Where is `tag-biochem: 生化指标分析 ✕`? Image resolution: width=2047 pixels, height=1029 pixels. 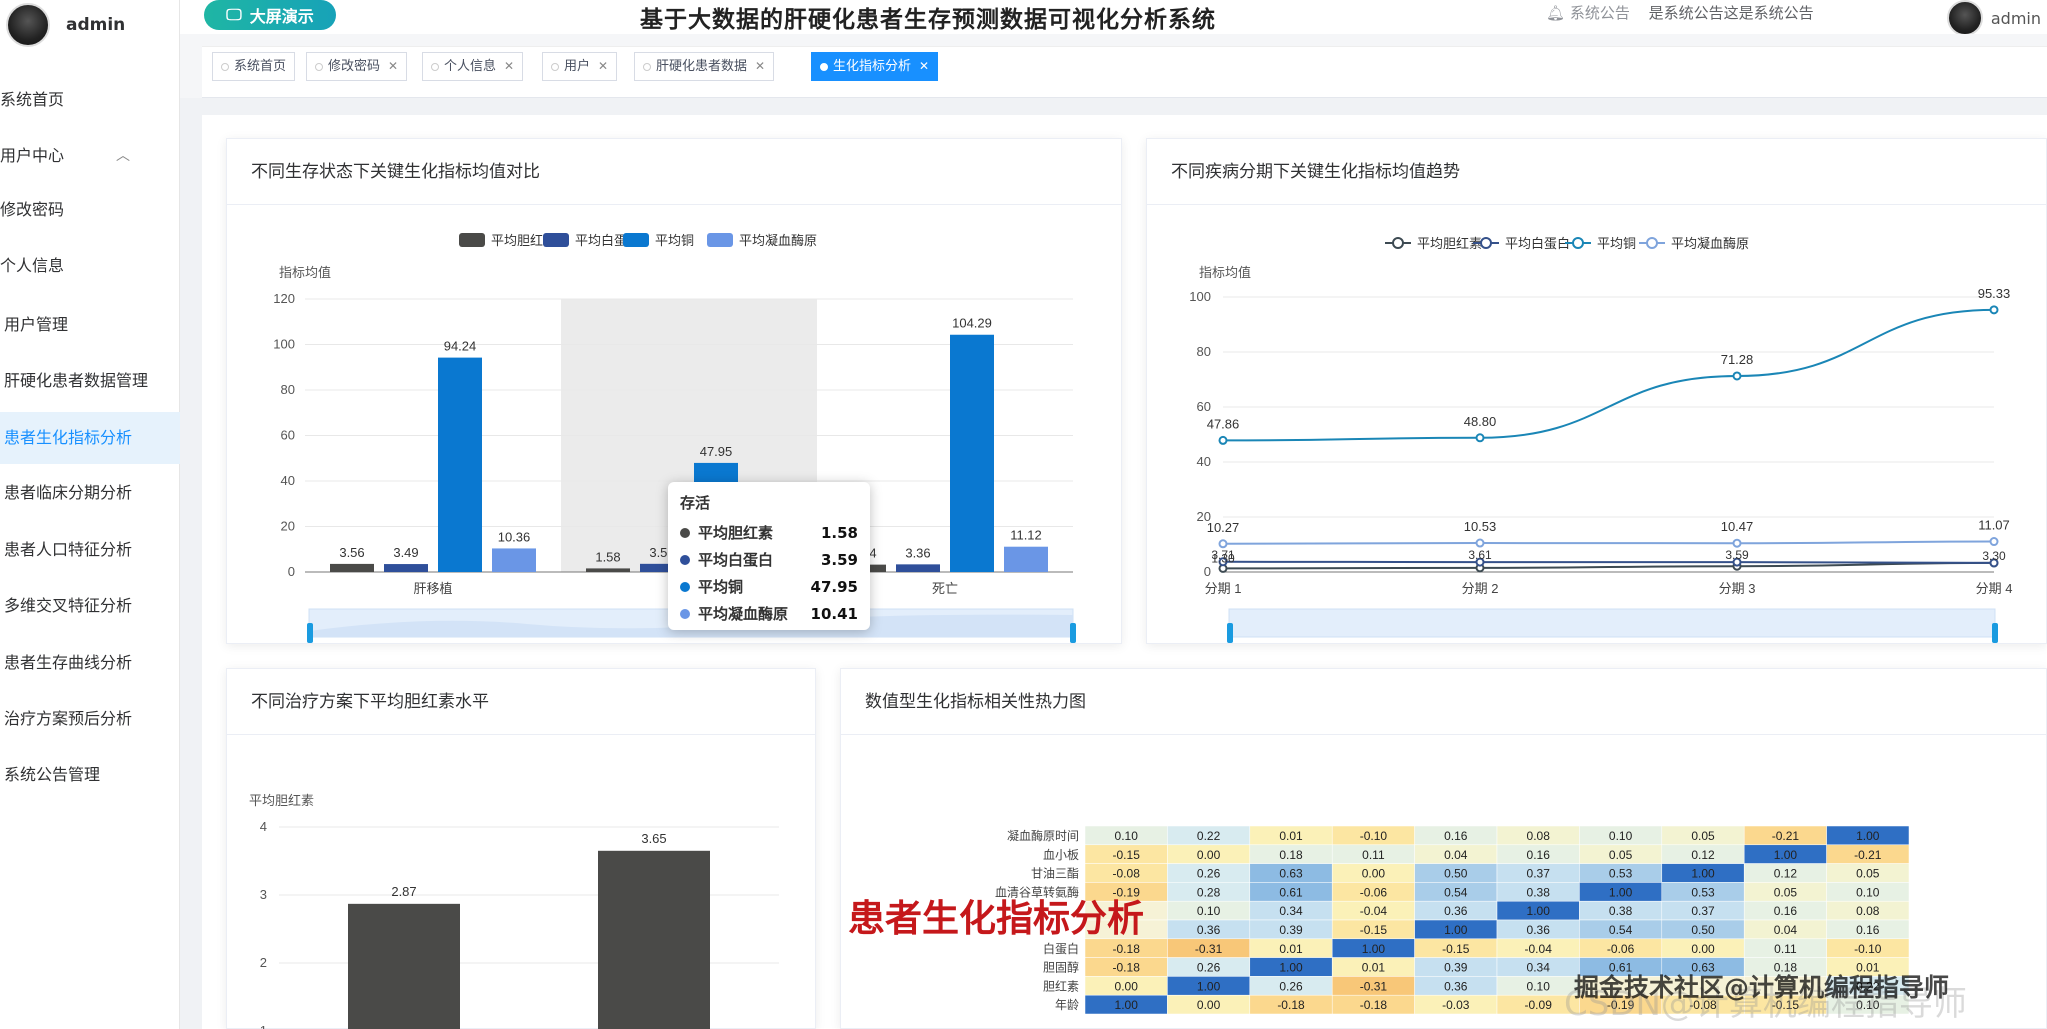 tag-biochem: 生化指标分析 ✕ is located at coordinates (875, 66).